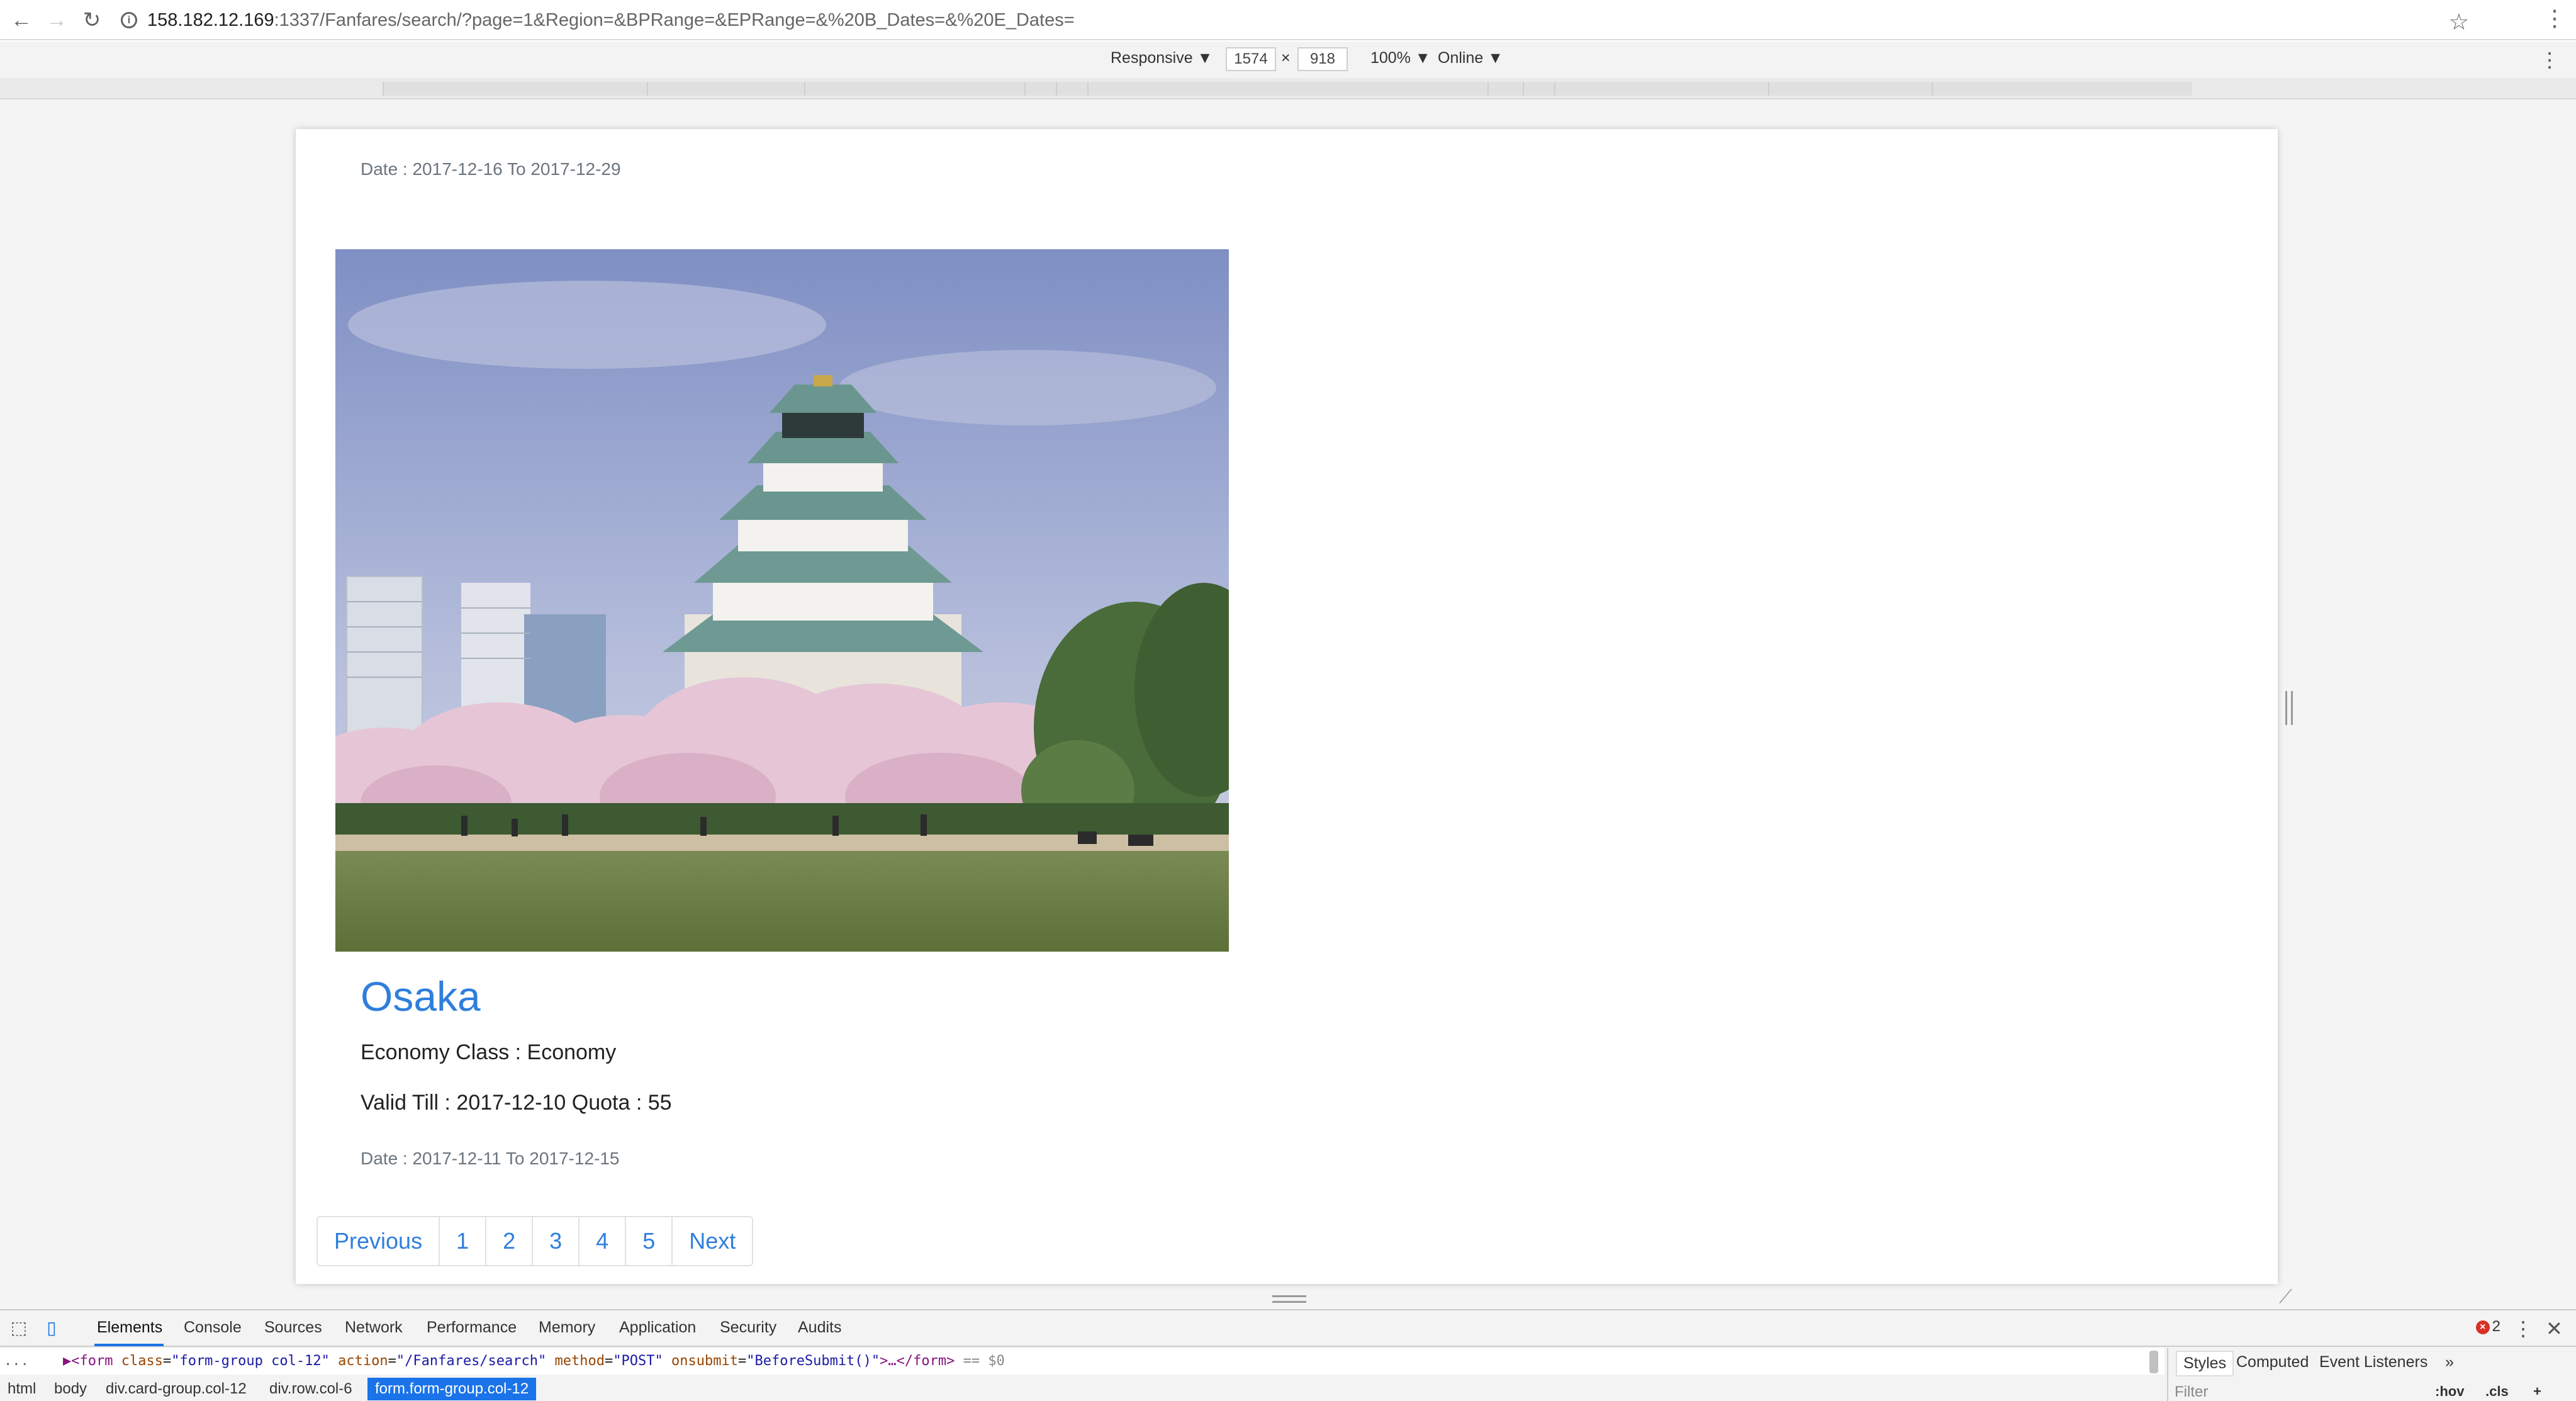 The image size is (2576, 1401). What do you see at coordinates (129, 1345) in the screenshot?
I see `active-tab-indicator` at bounding box center [129, 1345].